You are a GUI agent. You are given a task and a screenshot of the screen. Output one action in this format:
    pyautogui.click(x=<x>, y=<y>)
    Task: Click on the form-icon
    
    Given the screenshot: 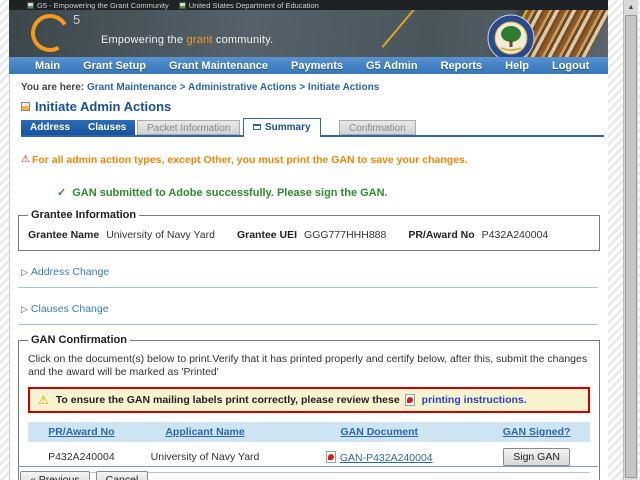 What is the action you would take?
    pyautogui.click(x=25, y=106)
    